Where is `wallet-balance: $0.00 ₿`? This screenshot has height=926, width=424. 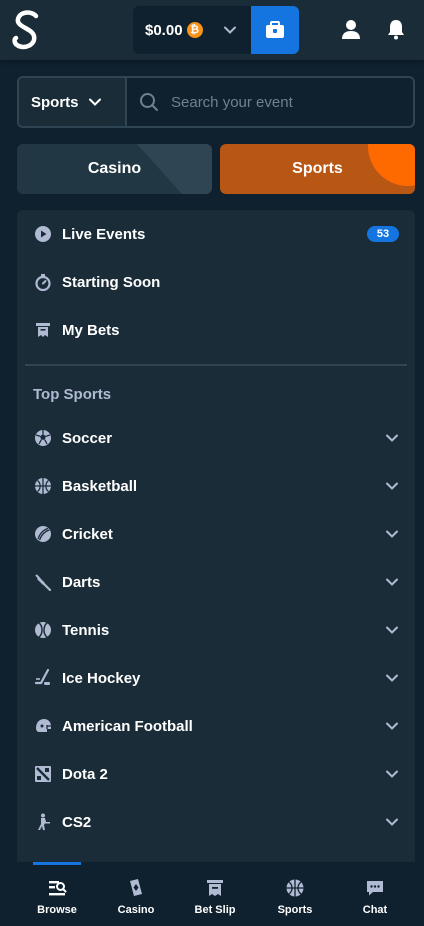 wallet-balance: $0.00 ₿ is located at coordinates (192, 30).